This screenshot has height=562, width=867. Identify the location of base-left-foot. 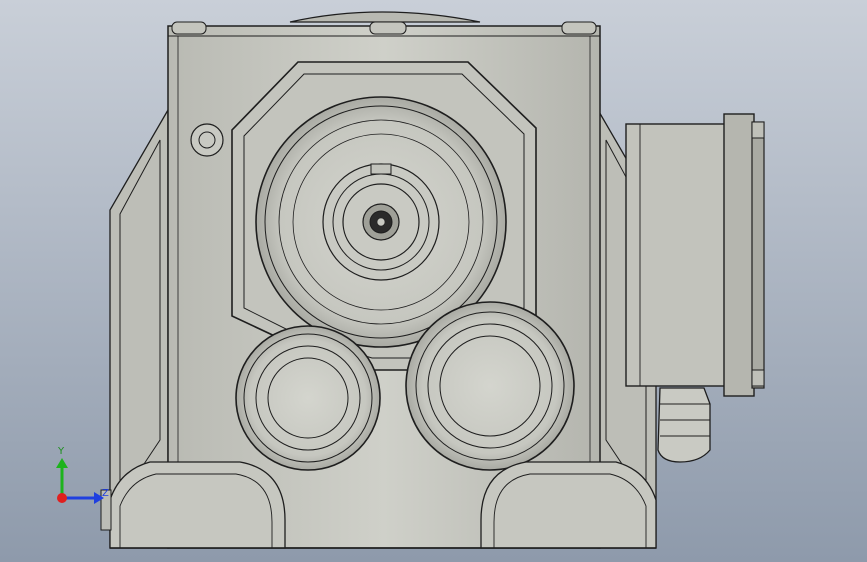
(197, 505).